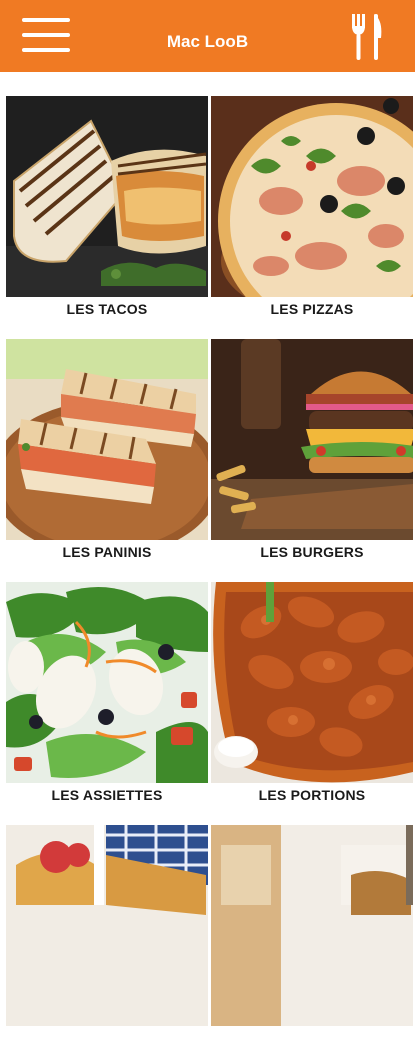  I want to click on drinks-image, so click(312, 925).